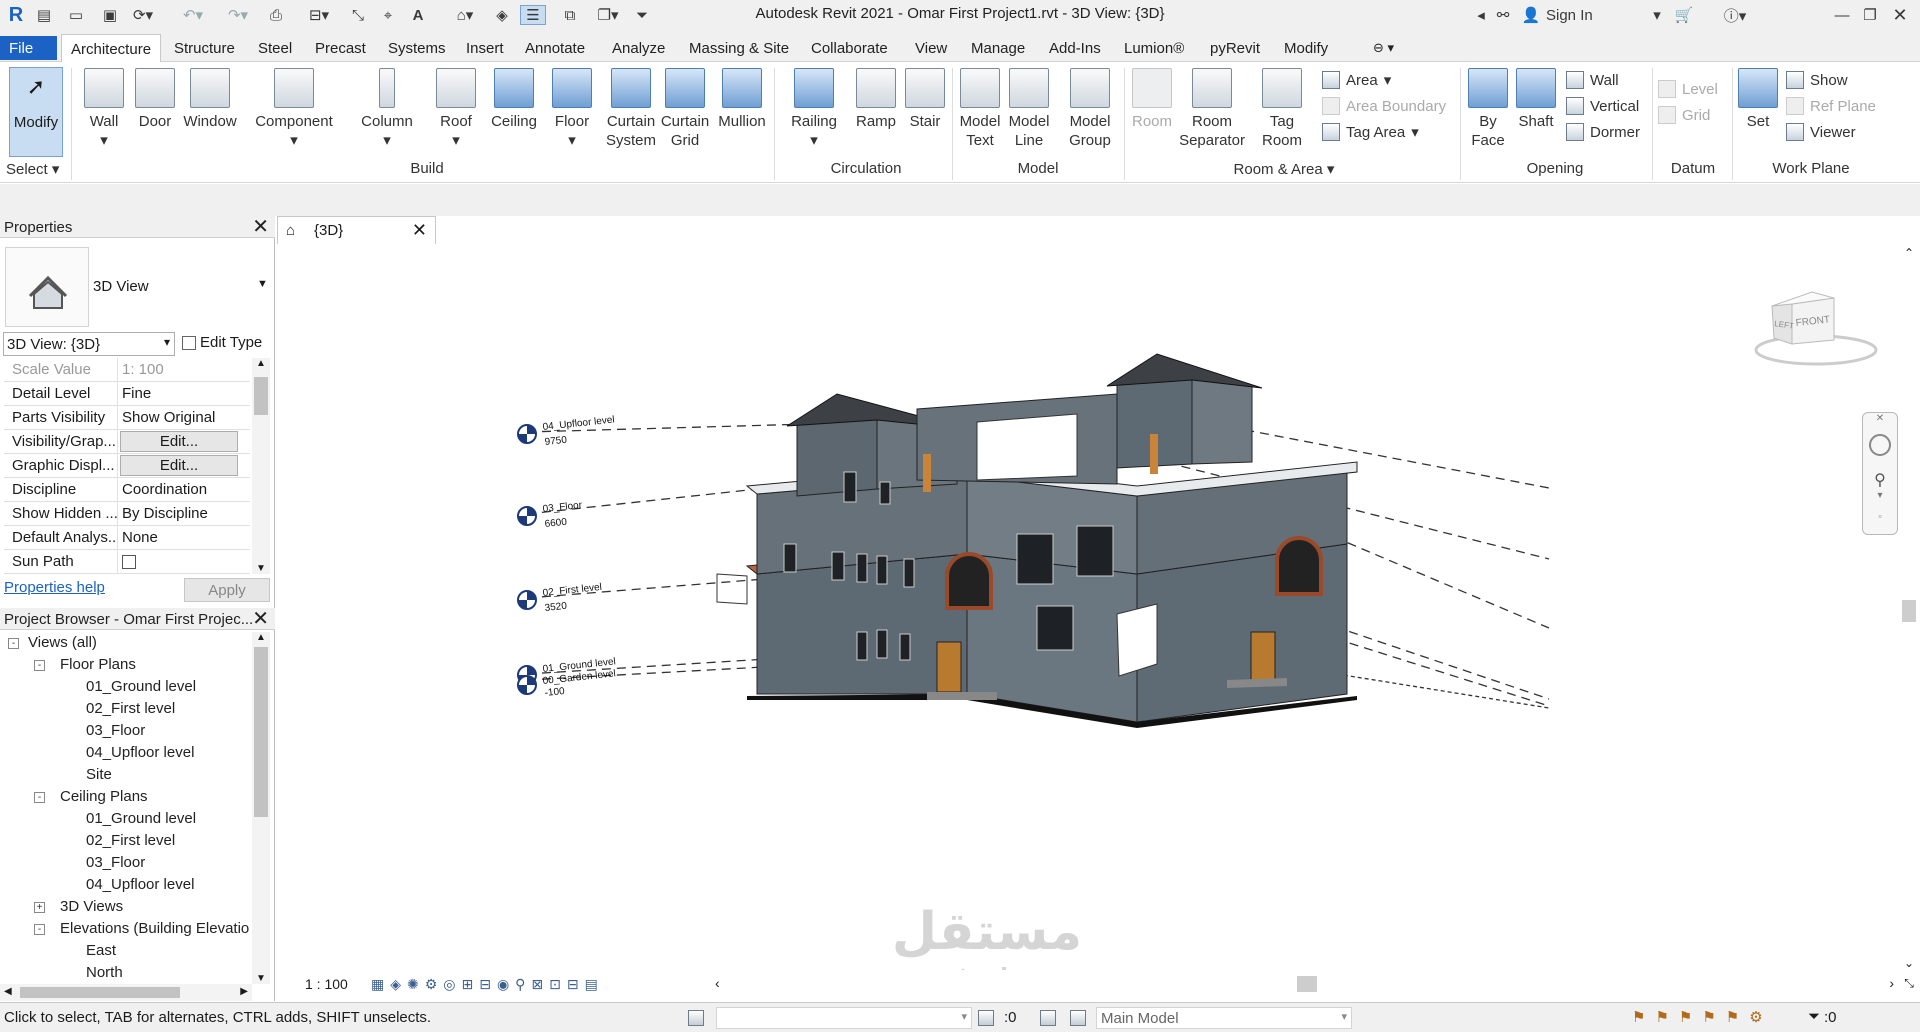 The height and width of the screenshot is (1032, 1920). What do you see at coordinates (111, 48) in the screenshot?
I see `tab-architecture: Architecture` at bounding box center [111, 48].